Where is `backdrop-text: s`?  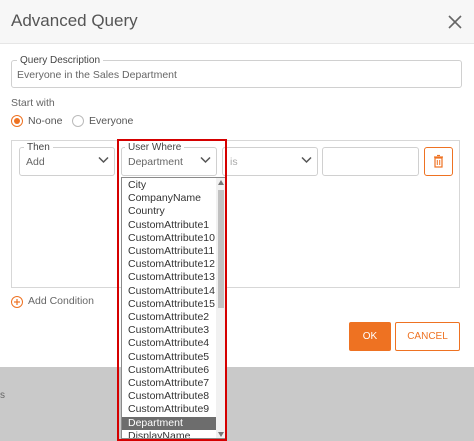 backdrop-text: s is located at coordinates (2, 395).